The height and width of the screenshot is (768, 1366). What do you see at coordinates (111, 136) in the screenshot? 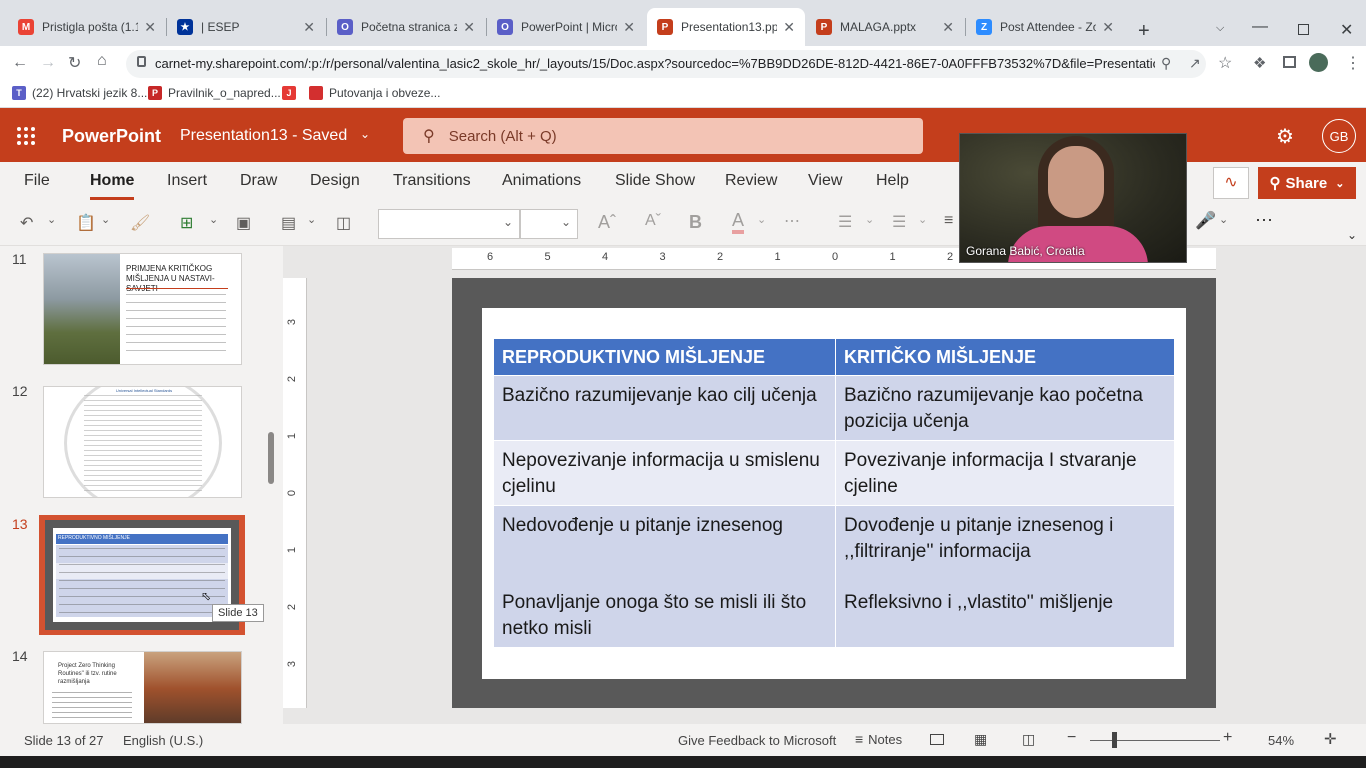
I see `app-name: PowerPoint` at bounding box center [111, 136].